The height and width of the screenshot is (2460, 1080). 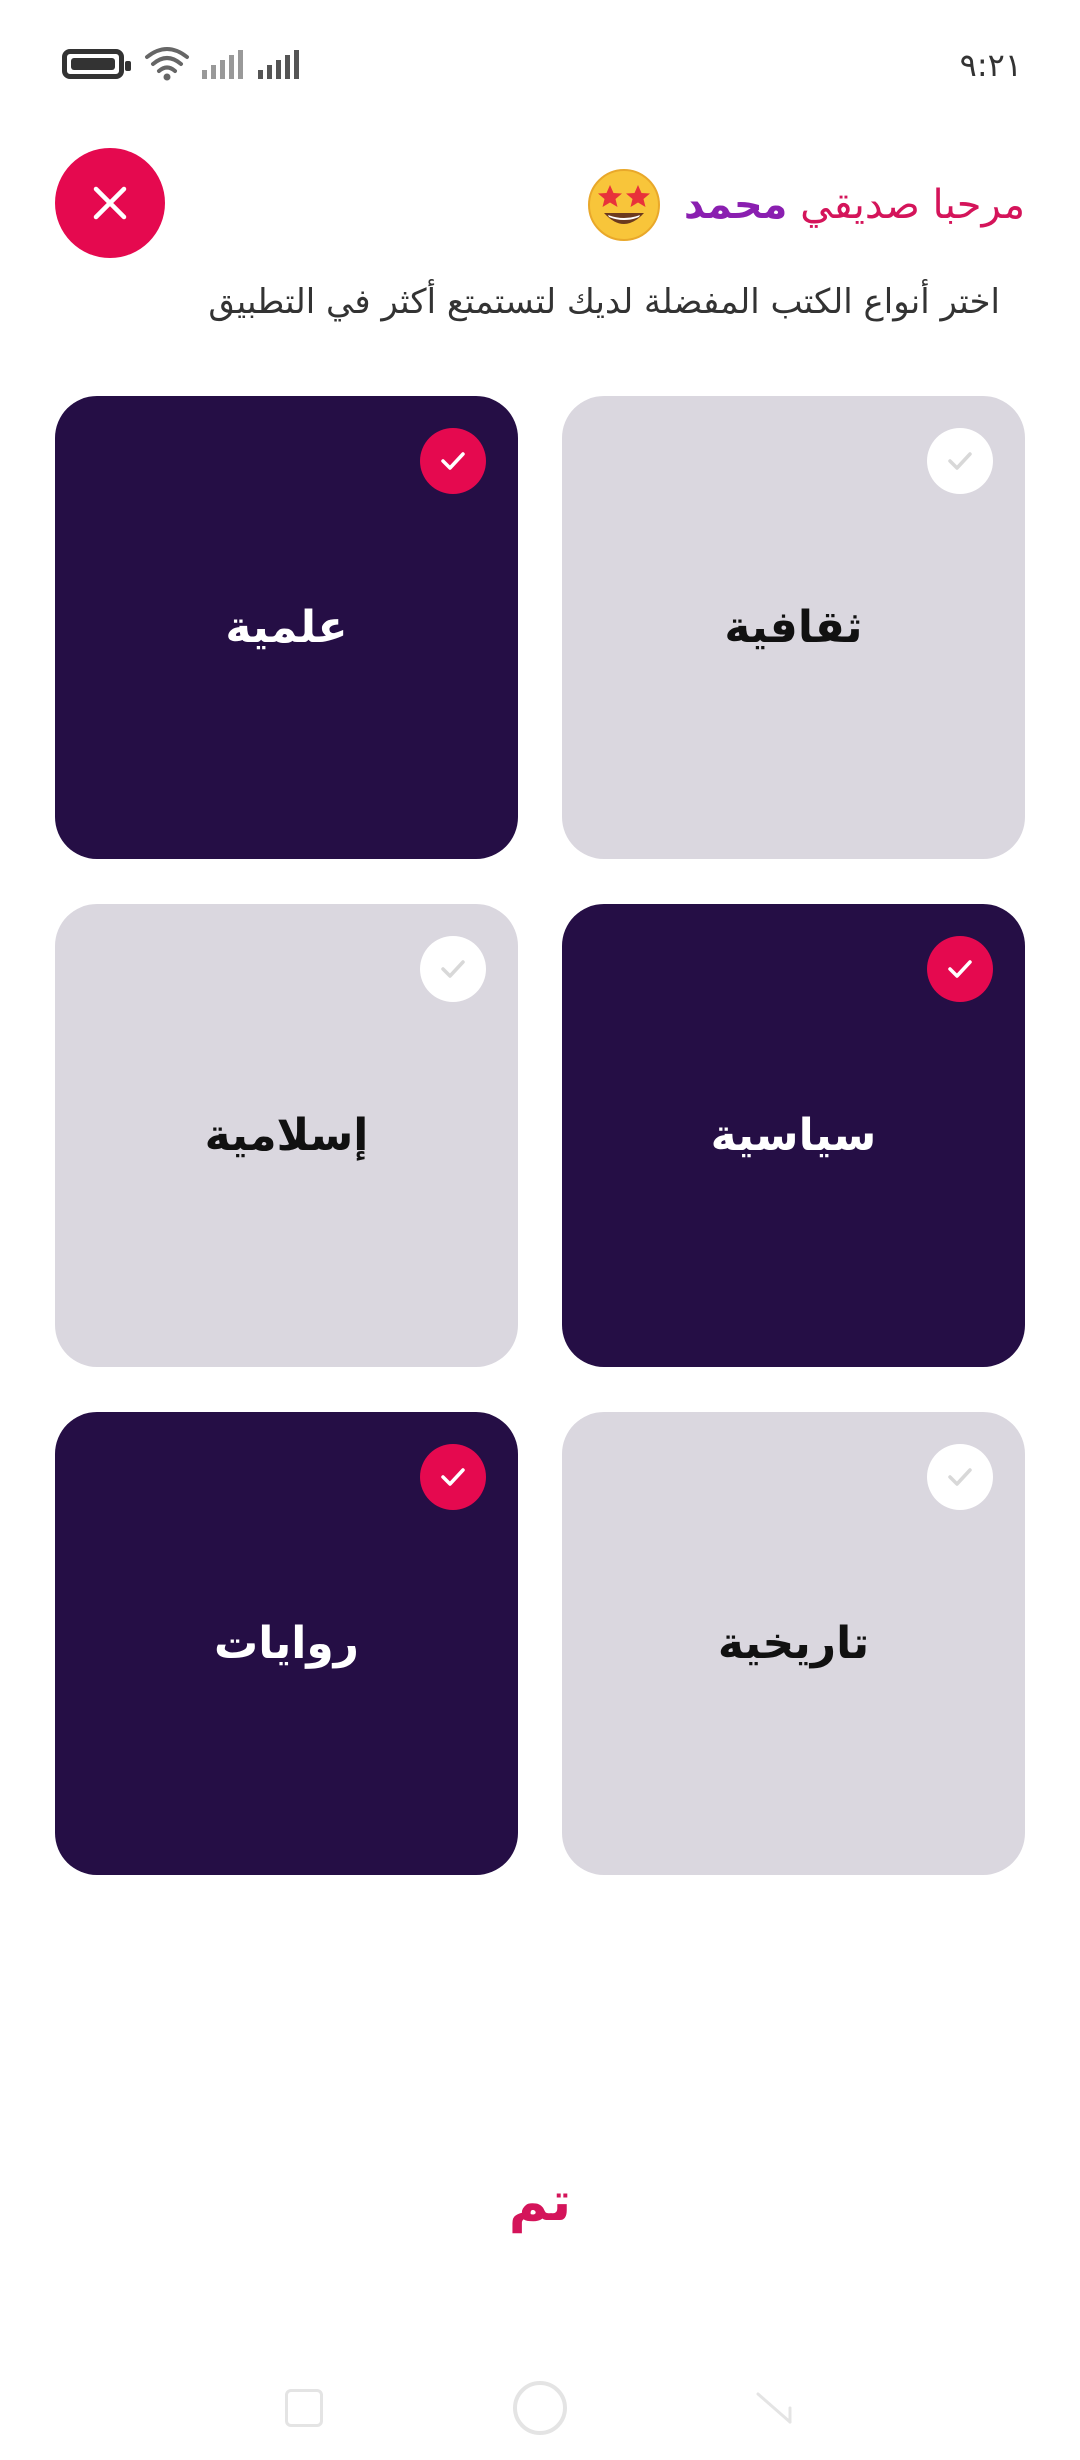 I want to click on home-icon, so click(x=540, y=2408).